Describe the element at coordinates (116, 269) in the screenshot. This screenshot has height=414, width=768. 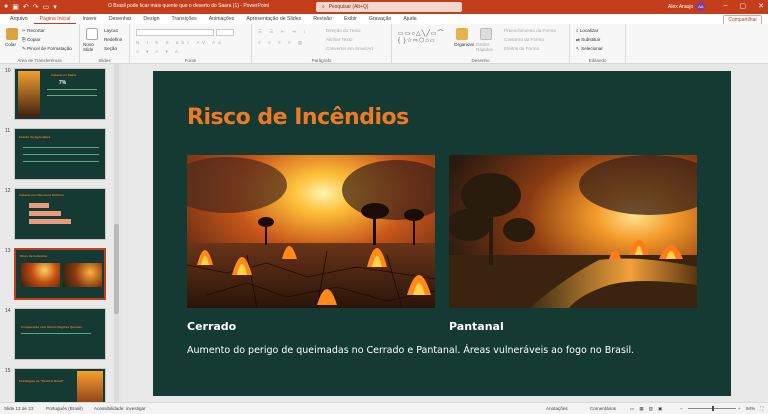
I see `scrollbar-thumb` at that location.